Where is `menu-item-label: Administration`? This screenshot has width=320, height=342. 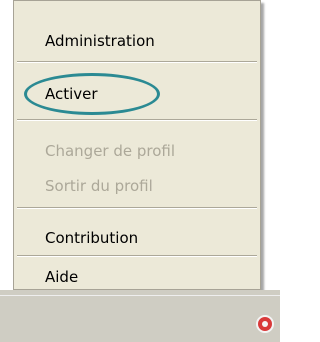
menu-item-label: Administration is located at coordinates (100, 41).